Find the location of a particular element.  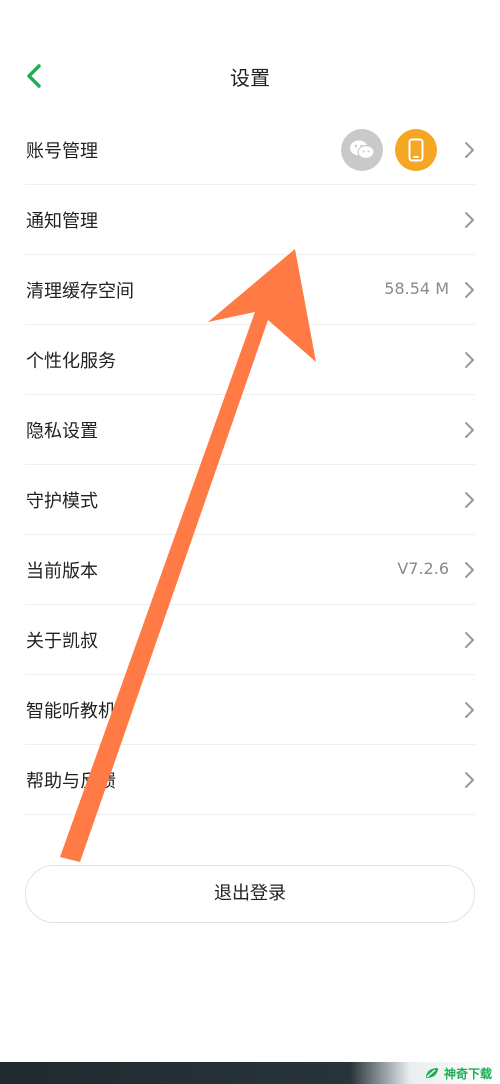

settings-item-privacy: 隐私设置 is located at coordinates (250, 430).